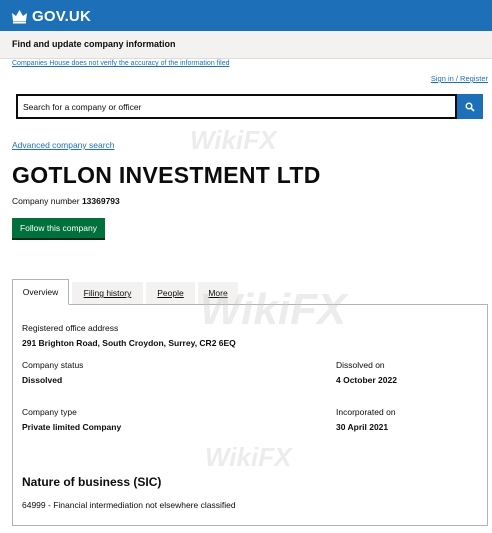 The height and width of the screenshot is (533, 492). What do you see at coordinates (49, 412) in the screenshot?
I see `company-type-label: Company type` at bounding box center [49, 412].